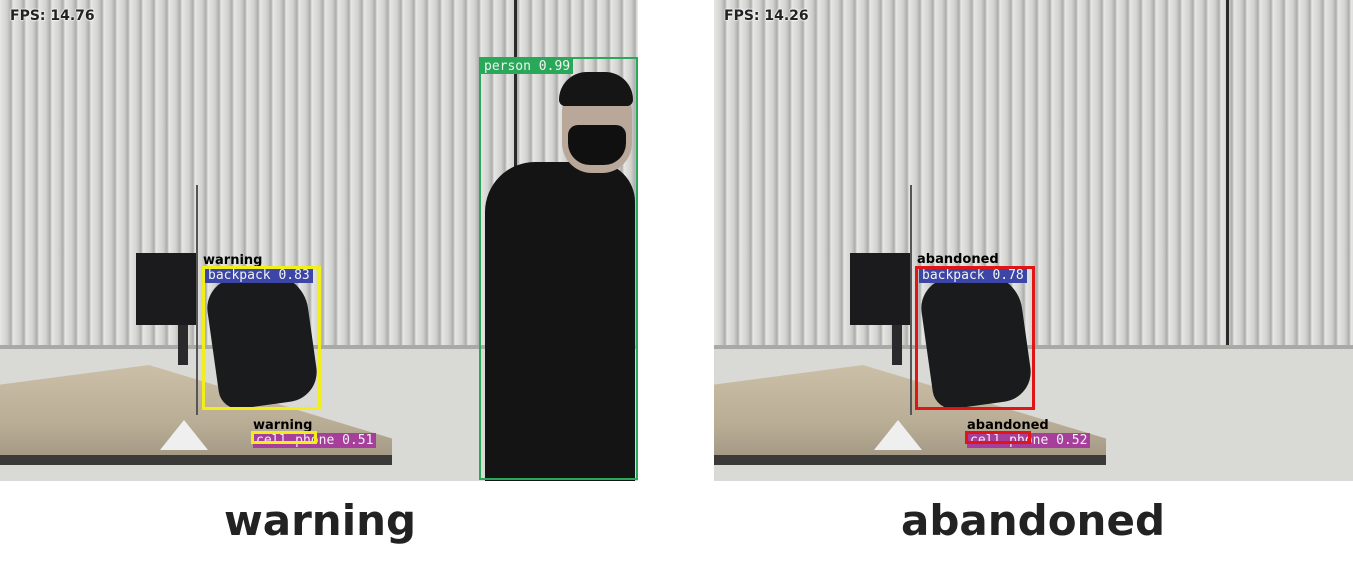 The height and width of the screenshot is (579, 1353). I want to click on person-detection-label: person 0.99, so click(527, 66).